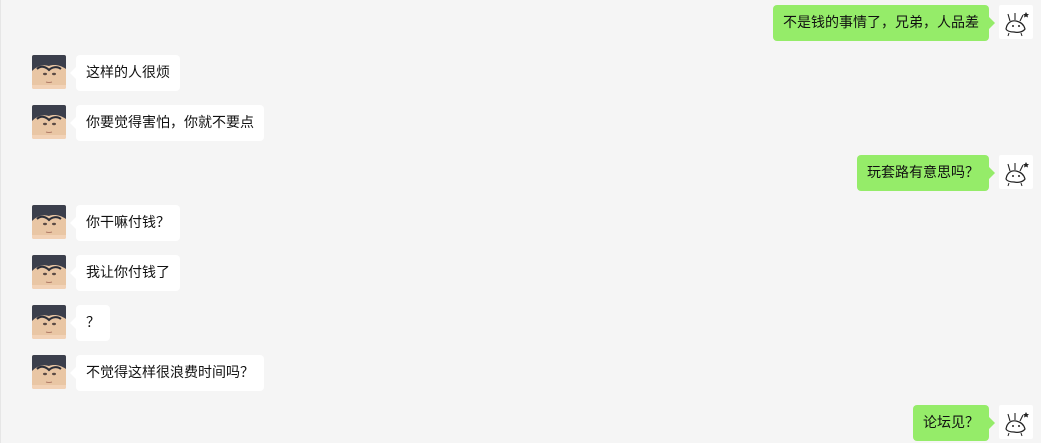  I want to click on message-bubble-other: ？, so click(90, 323).